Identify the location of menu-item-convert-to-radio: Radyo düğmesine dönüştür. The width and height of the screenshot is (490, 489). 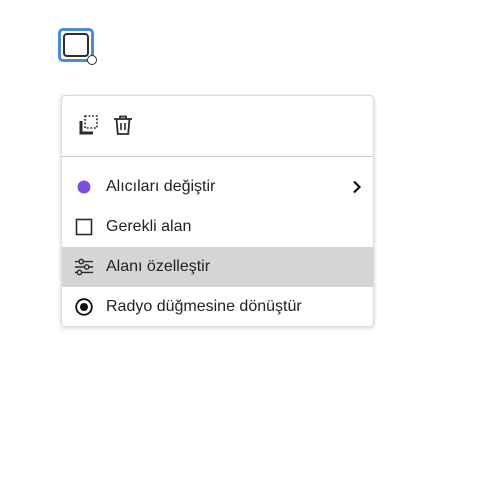
(217, 307).